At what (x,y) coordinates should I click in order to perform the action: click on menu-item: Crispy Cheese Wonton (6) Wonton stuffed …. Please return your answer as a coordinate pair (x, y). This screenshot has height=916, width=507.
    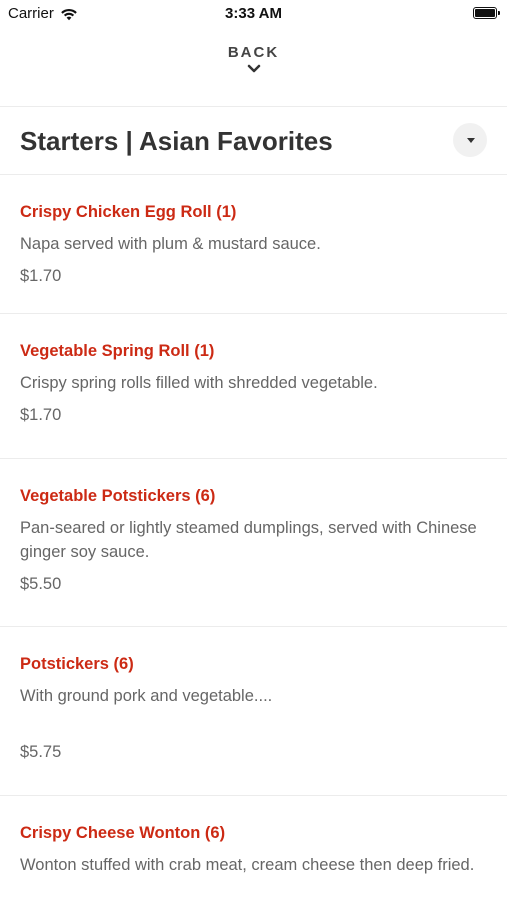
    Looking at the image, I should click on (253, 856).